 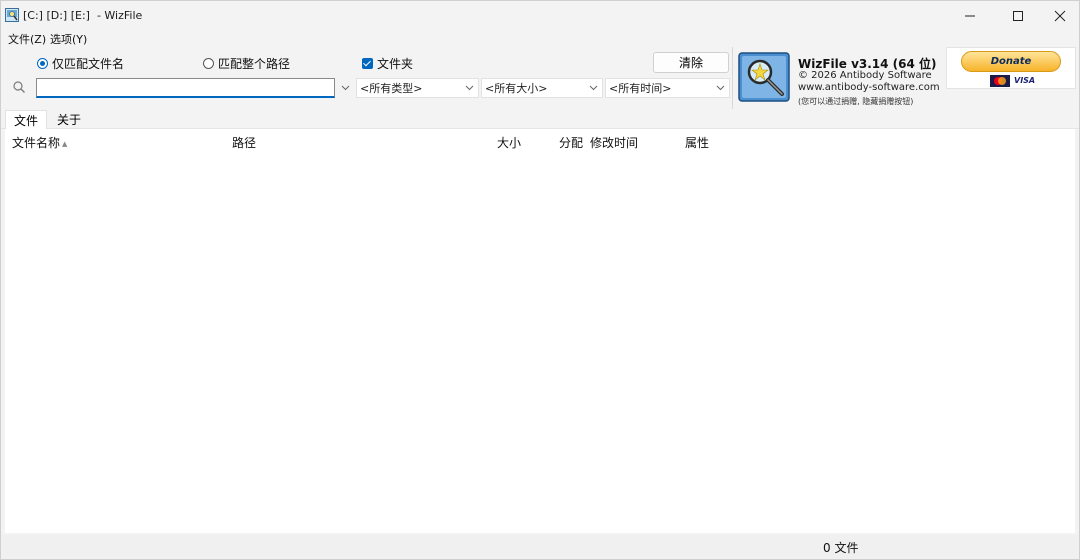 I want to click on mastercard-icon, so click(x=1000, y=81).